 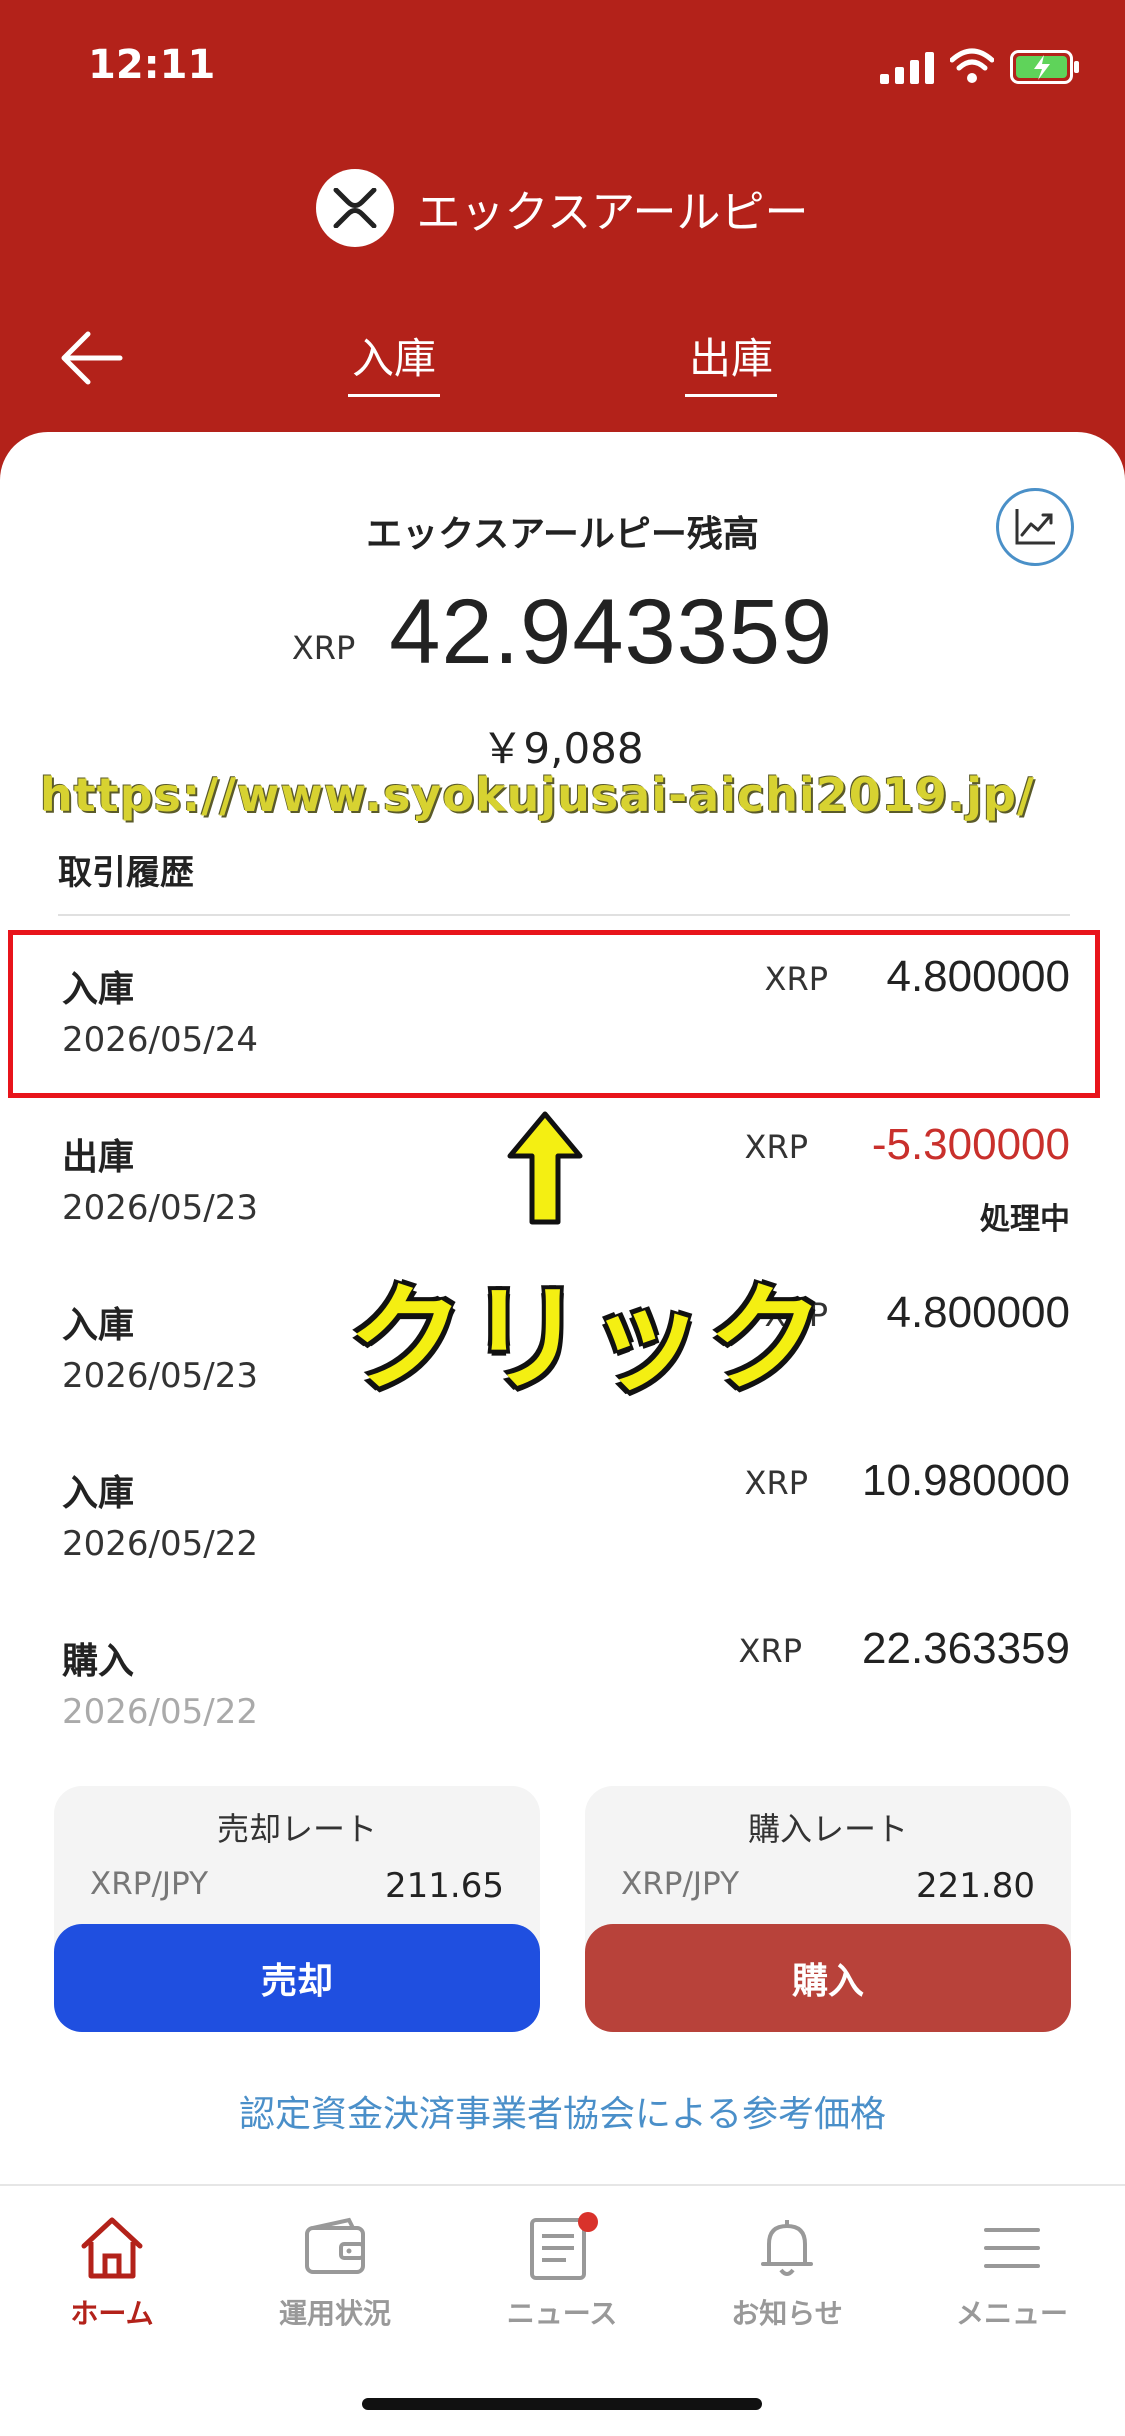 I want to click on tab-withdraw: 出庫, so click(x=731, y=361).